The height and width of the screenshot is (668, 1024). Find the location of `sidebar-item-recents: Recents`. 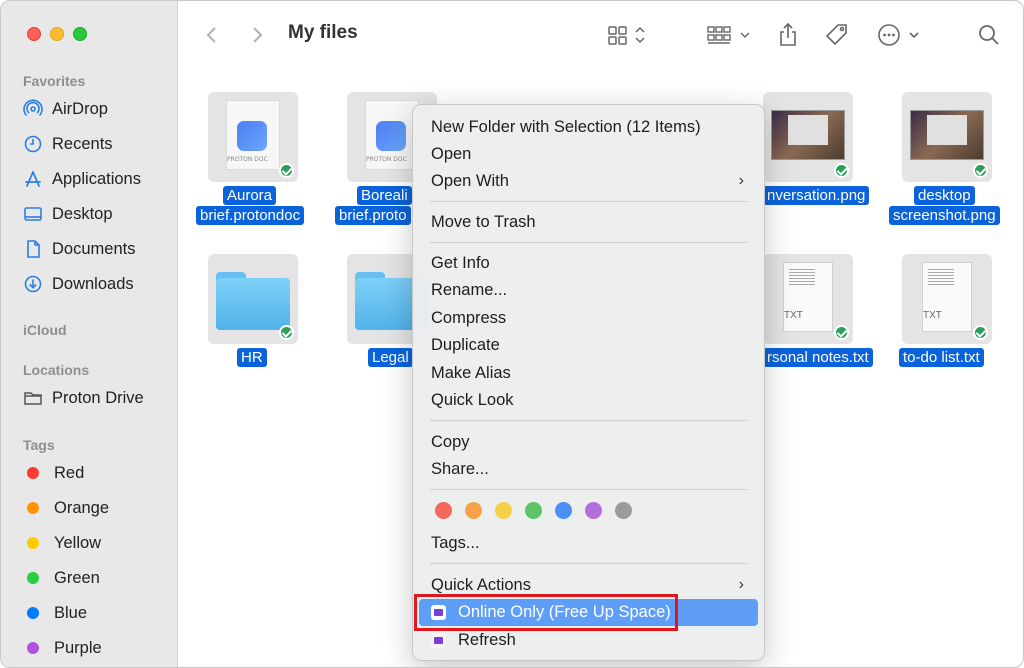

sidebar-item-recents: Recents is located at coordinates (68, 144).